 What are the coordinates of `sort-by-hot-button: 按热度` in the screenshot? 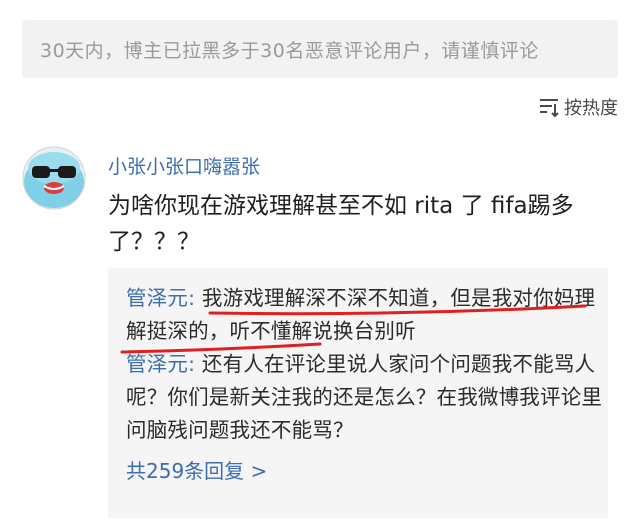 It's located at (578, 107).